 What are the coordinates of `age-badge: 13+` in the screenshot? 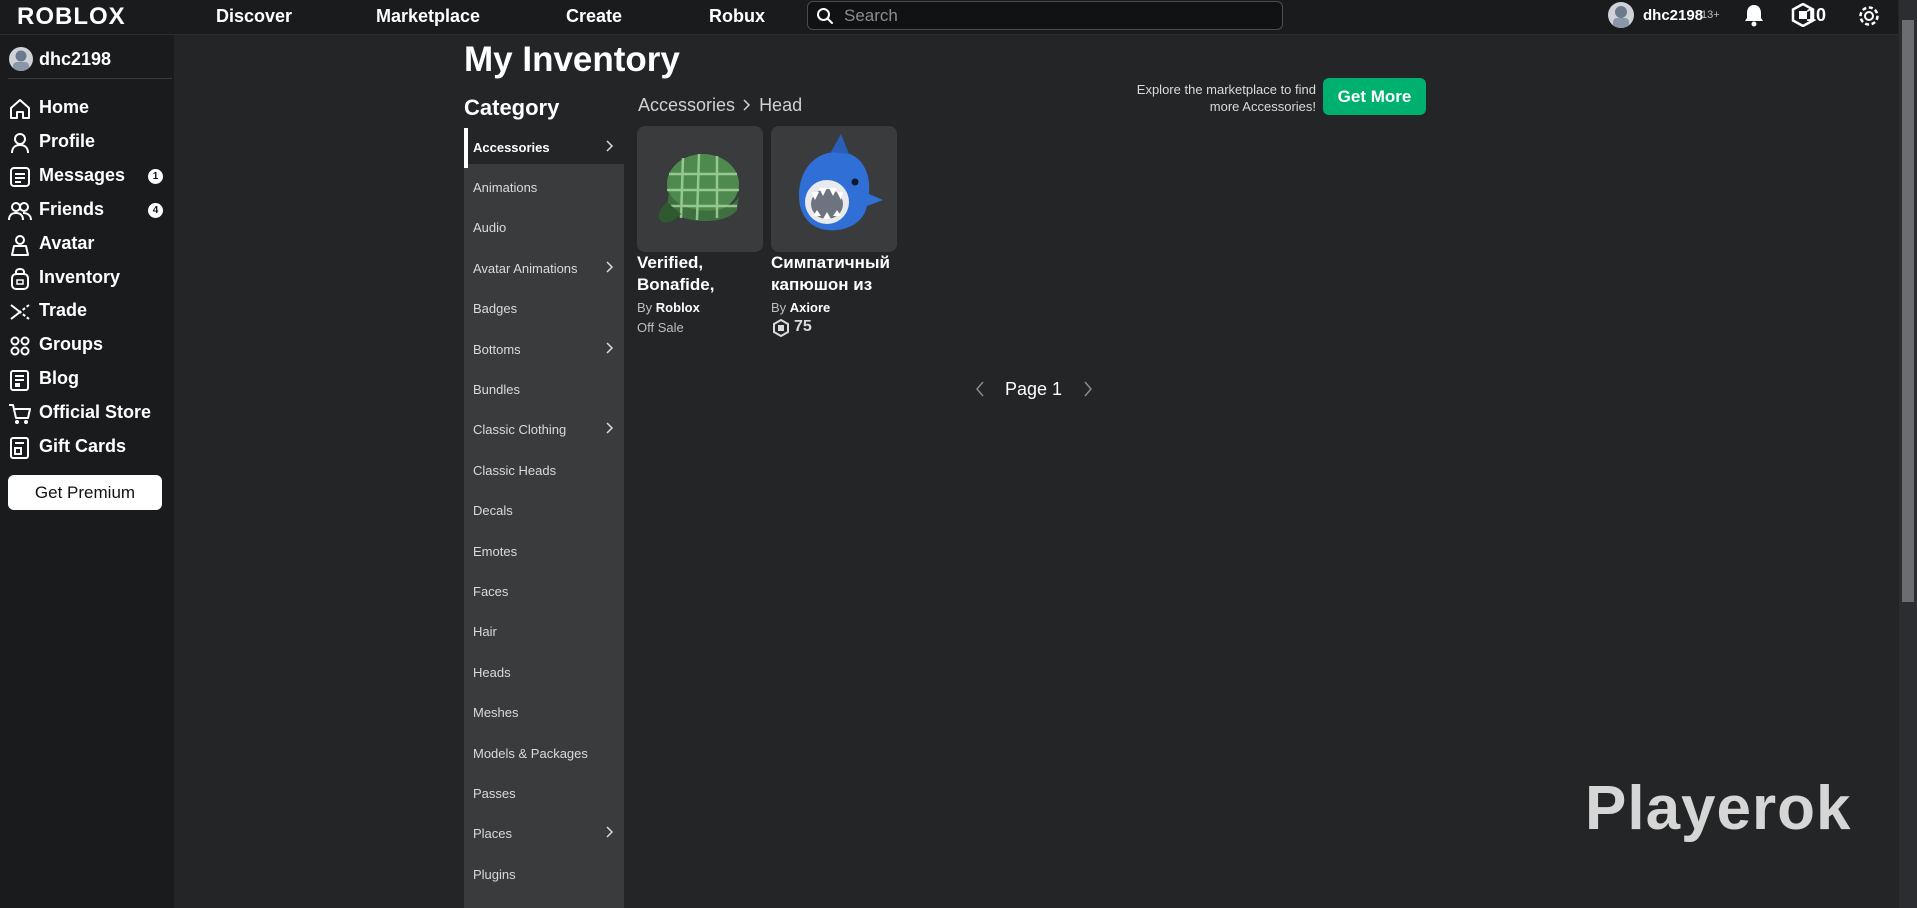 It's located at (1710, 15).